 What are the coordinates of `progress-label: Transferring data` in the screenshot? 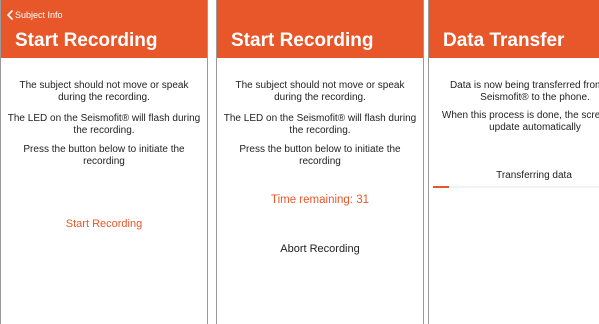 It's located at (534, 175).